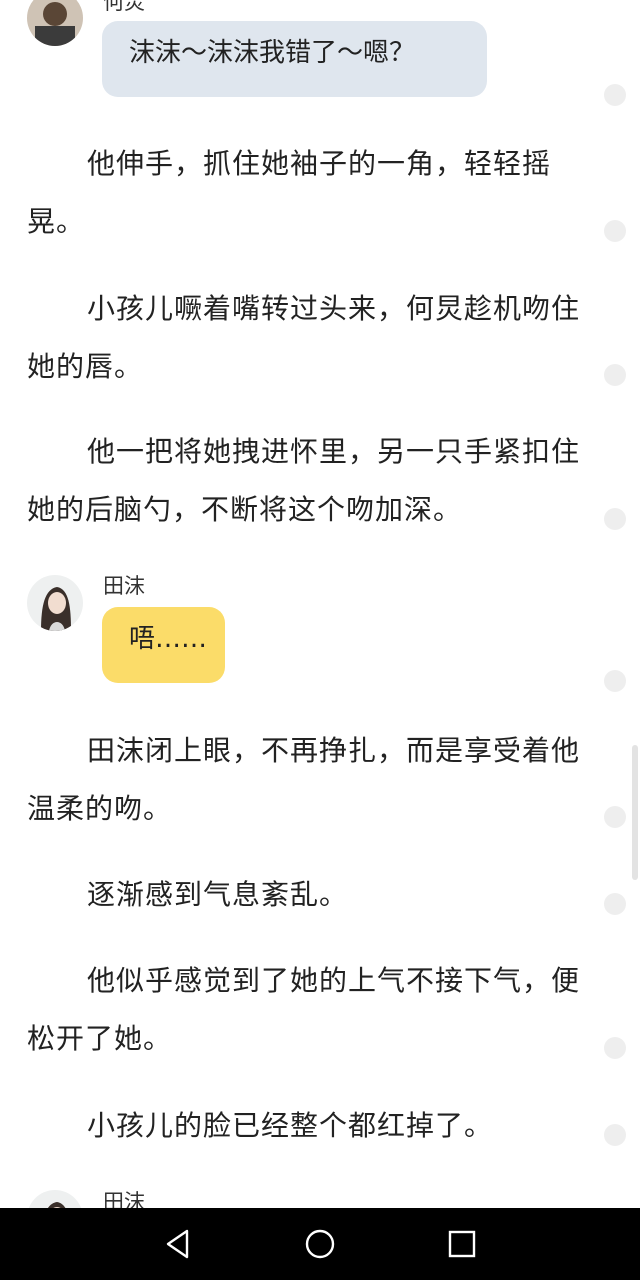  Describe the element at coordinates (124, 7) in the screenshot. I see `speaker-name: 何炅` at that location.